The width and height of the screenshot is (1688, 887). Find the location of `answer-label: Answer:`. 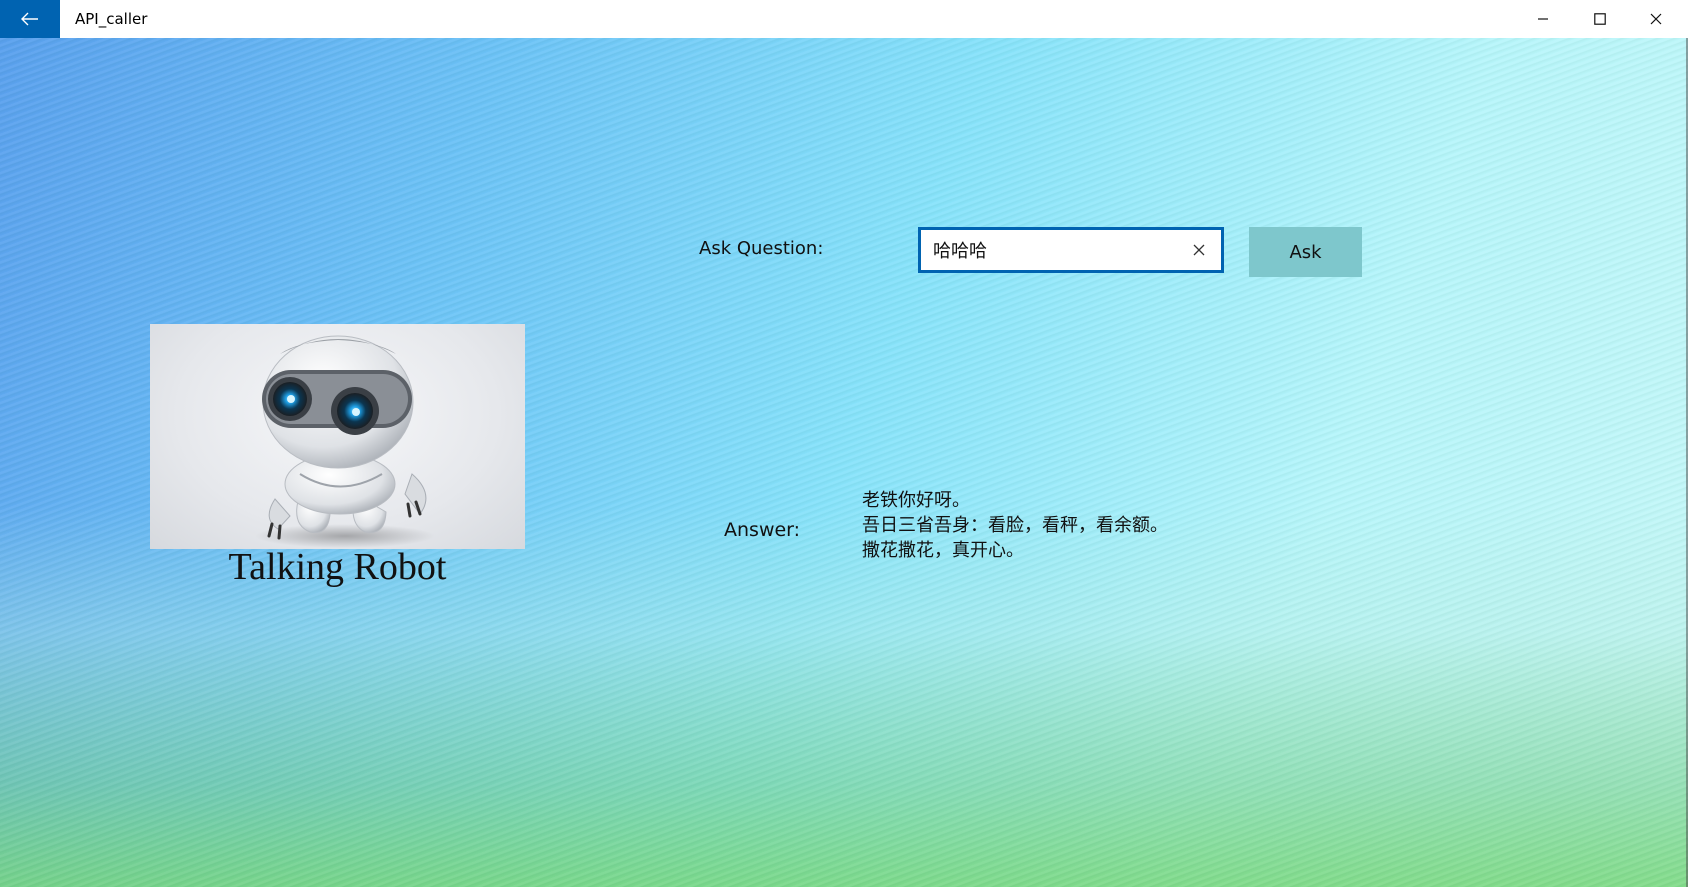

answer-label: Answer: is located at coordinates (762, 530).